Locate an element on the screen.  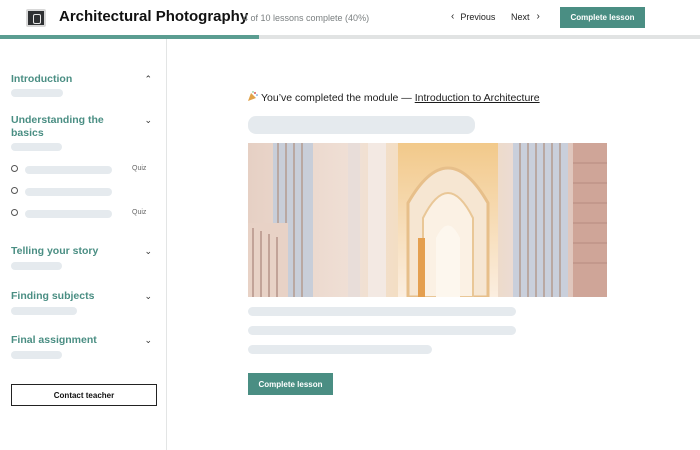
chevron-left-icon: ‹ is located at coordinates (453, 16).